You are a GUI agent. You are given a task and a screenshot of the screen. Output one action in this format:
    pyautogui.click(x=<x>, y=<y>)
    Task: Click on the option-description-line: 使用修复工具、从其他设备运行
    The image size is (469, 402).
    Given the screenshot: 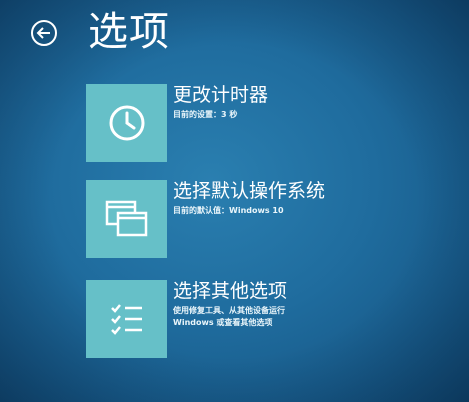 What is the action you would take?
    pyautogui.click(x=229, y=310)
    